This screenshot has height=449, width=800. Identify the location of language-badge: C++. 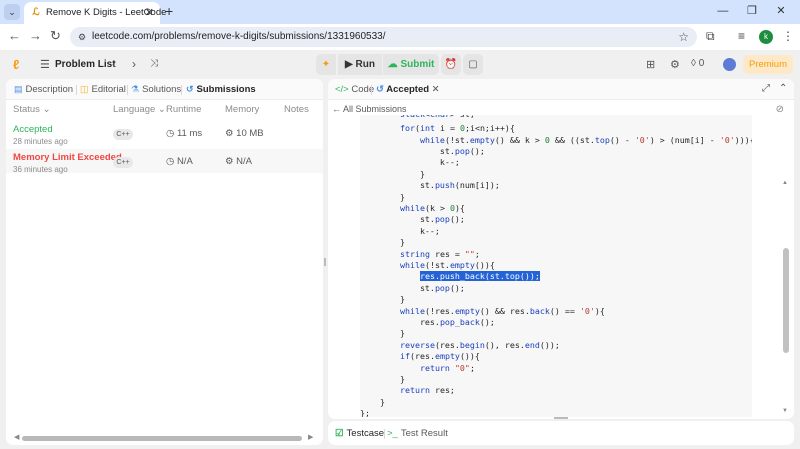
(123, 134).